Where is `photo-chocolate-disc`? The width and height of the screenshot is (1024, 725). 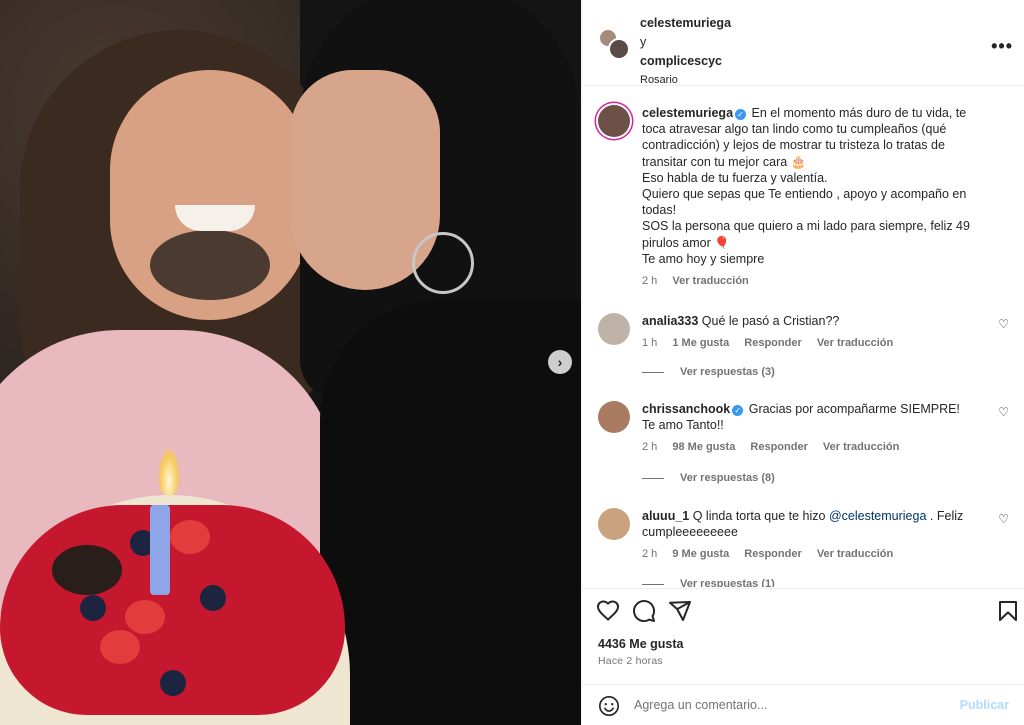 photo-chocolate-disc is located at coordinates (87, 570).